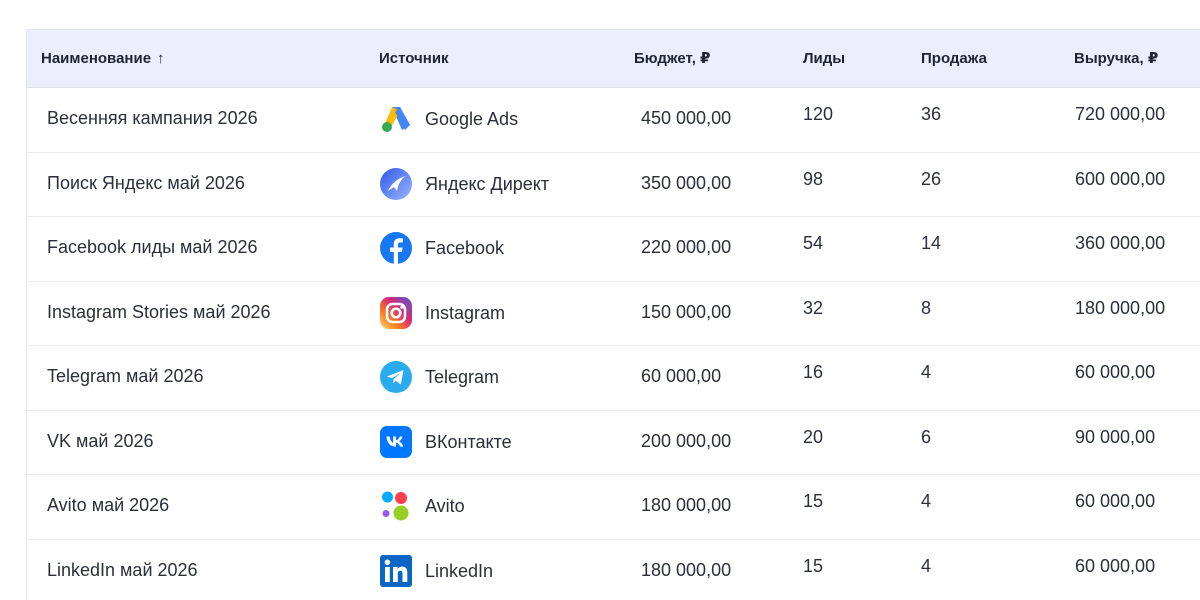 This screenshot has height=600, width=1200. Describe the element at coordinates (445, 506) in the screenshot. I see `source-label: Avito` at that location.